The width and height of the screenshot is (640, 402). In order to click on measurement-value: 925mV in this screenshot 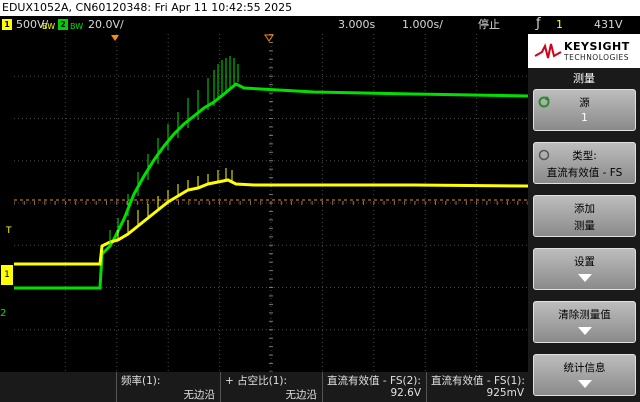, I will do `click(505, 393)`.